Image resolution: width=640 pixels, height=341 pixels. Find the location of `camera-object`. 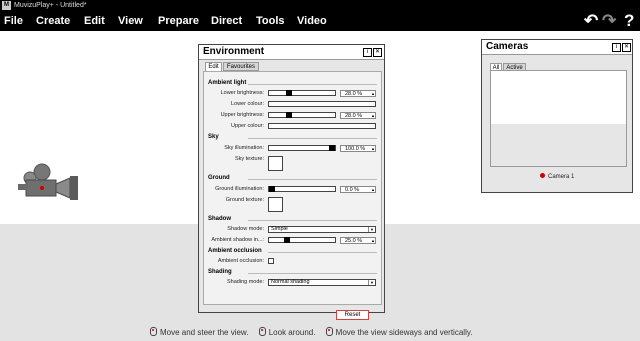

camera-object is located at coordinates (47, 182).